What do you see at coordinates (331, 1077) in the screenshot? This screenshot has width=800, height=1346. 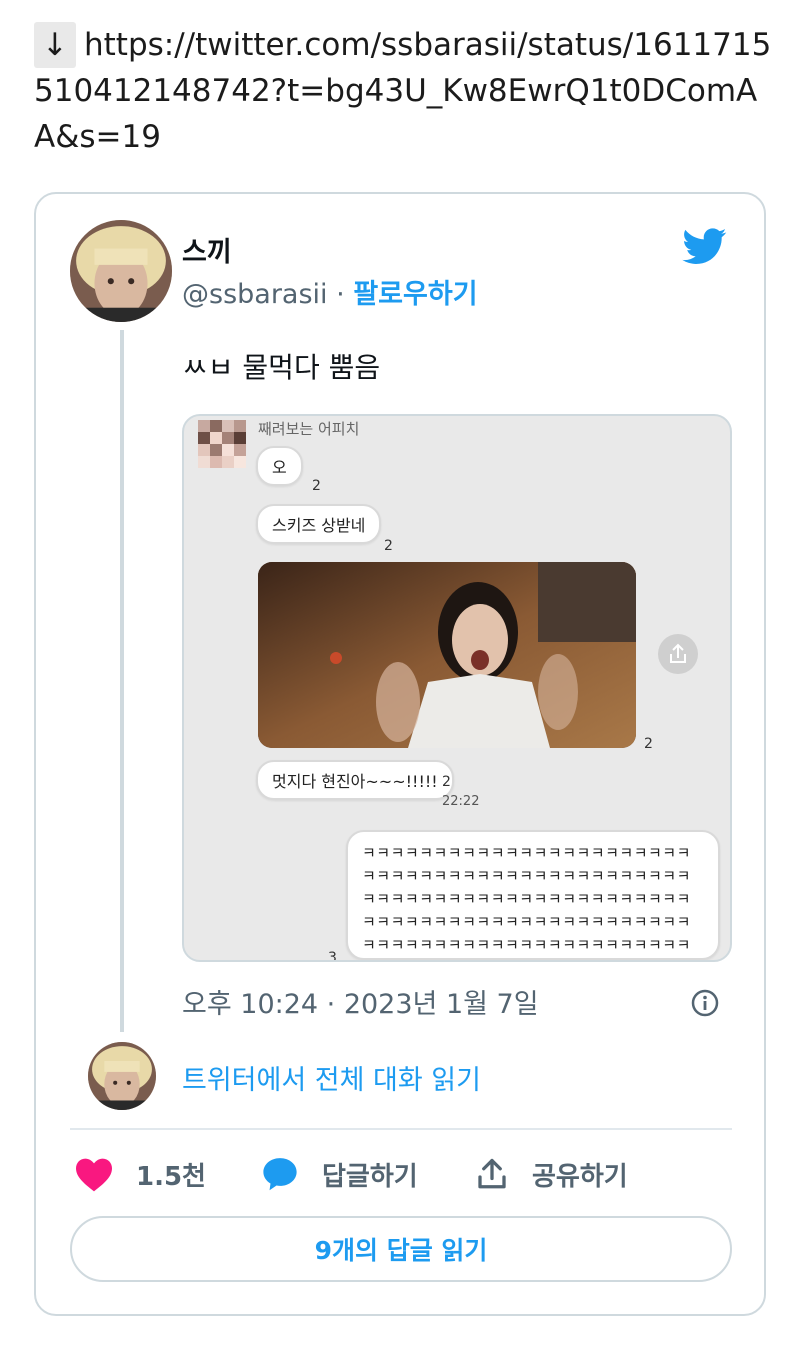 I see `read-full-conversation-link: 트위터에서 전체 대화 읽기` at bounding box center [331, 1077].